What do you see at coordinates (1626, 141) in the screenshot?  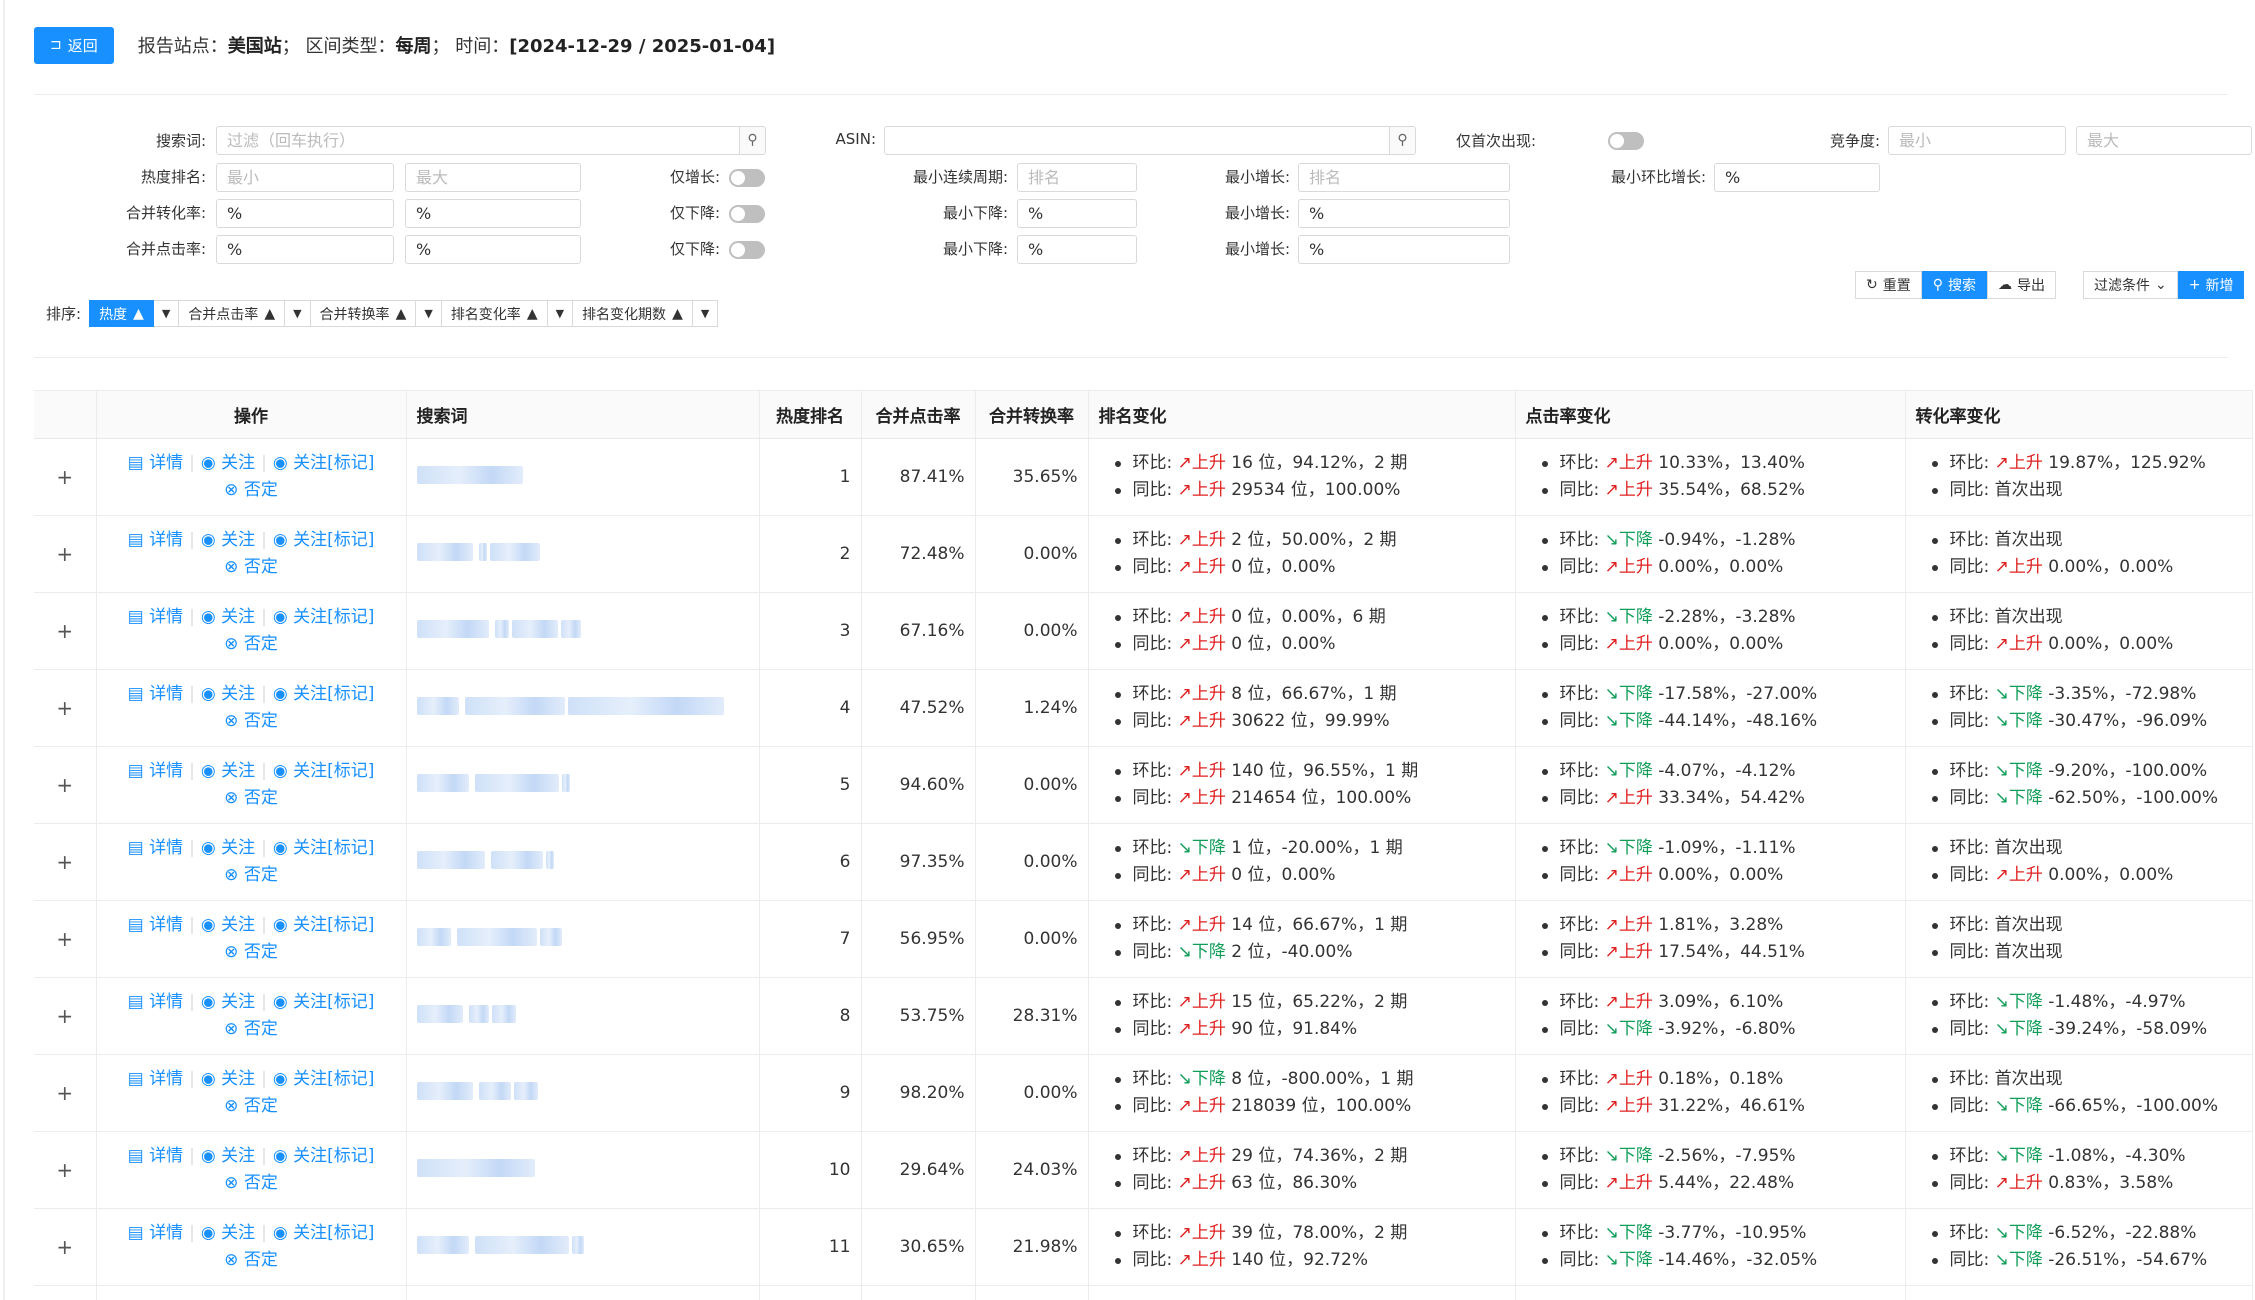 I see `first-appear-switch` at bounding box center [1626, 141].